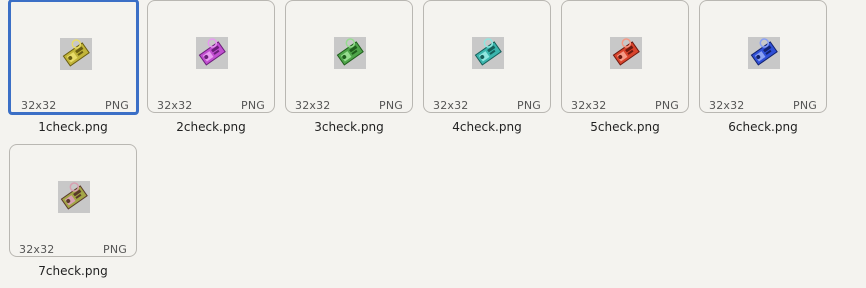 Image resolution: width=866 pixels, height=288 pixels. I want to click on file-name: 4check.png, so click(487, 127).